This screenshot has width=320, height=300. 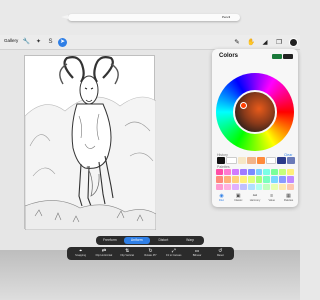 I want to click on selection-arrow-icon: ➤, so click(x=62, y=42).